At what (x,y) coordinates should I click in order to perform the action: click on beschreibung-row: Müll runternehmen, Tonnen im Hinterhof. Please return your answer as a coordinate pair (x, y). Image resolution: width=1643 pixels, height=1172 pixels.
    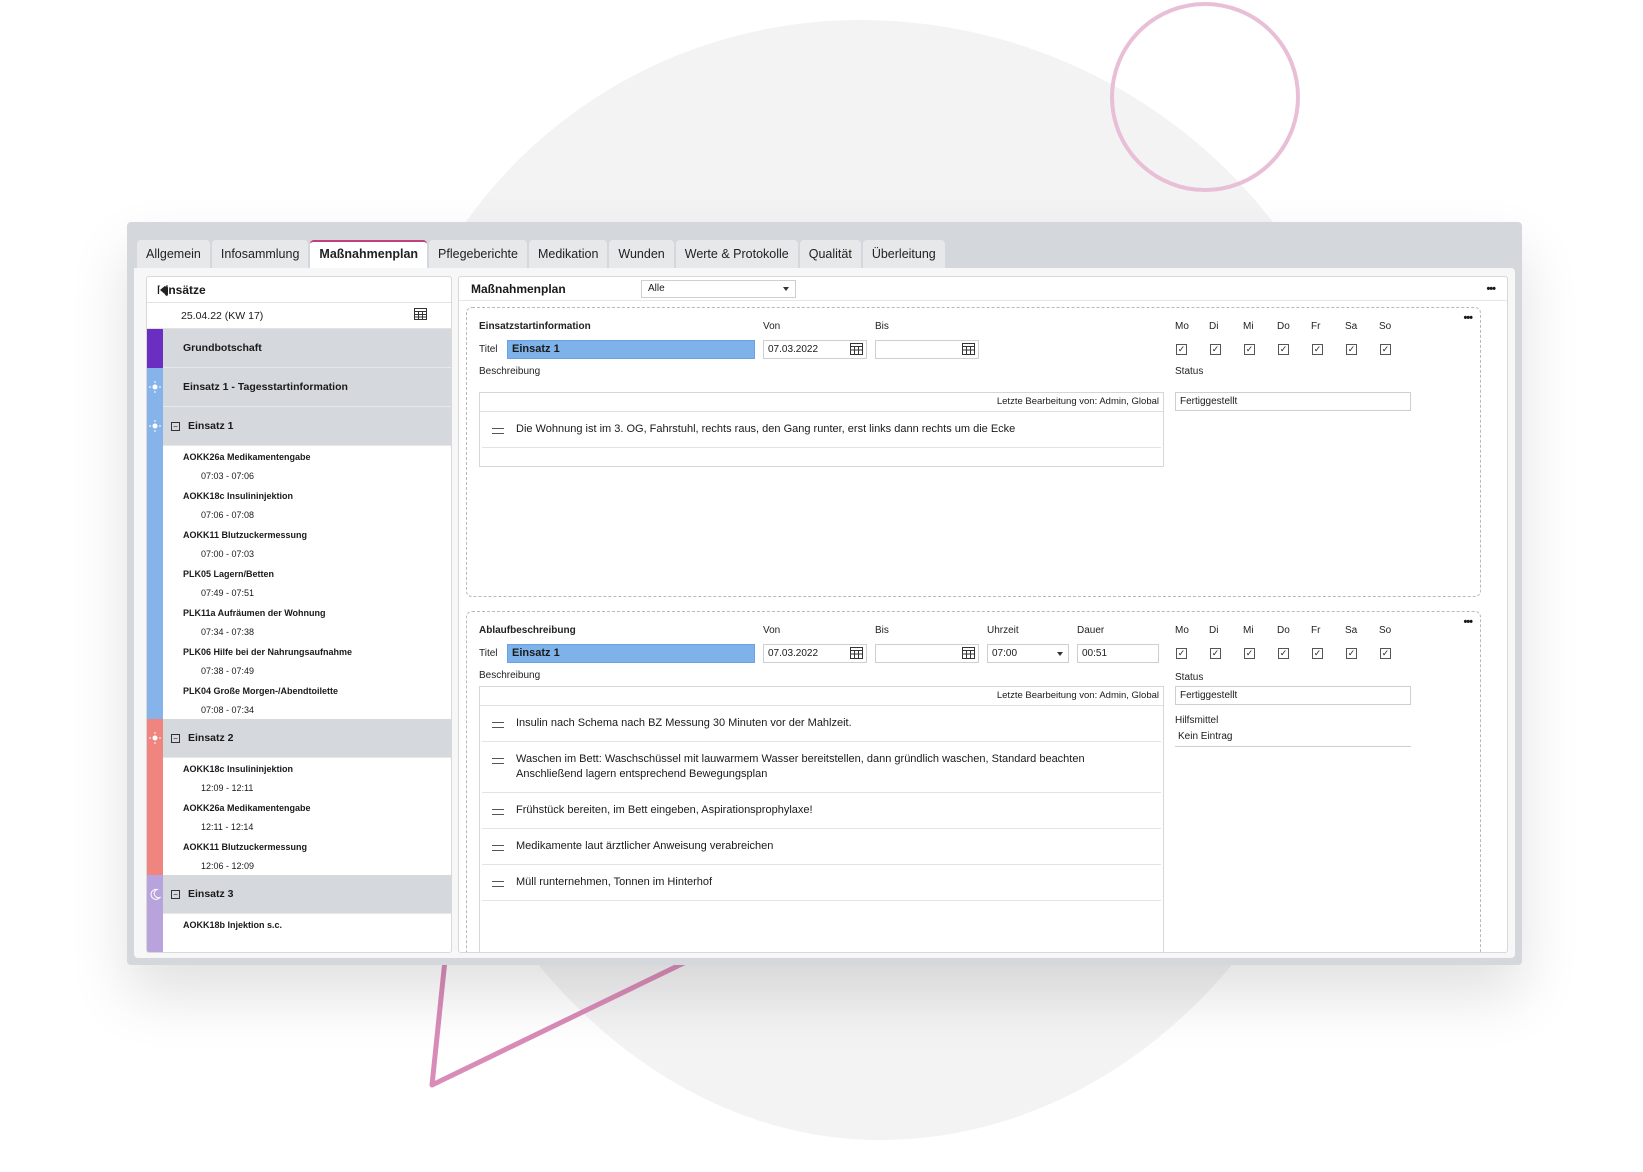
    Looking at the image, I should click on (821, 883).